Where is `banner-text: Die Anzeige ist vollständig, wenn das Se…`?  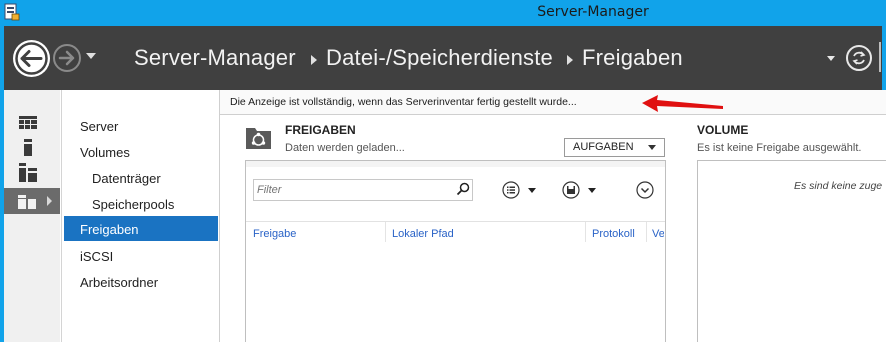
banner-text: Die Anzeige ist vollständig, wenn das Se… is located at coordinates (403, 102).